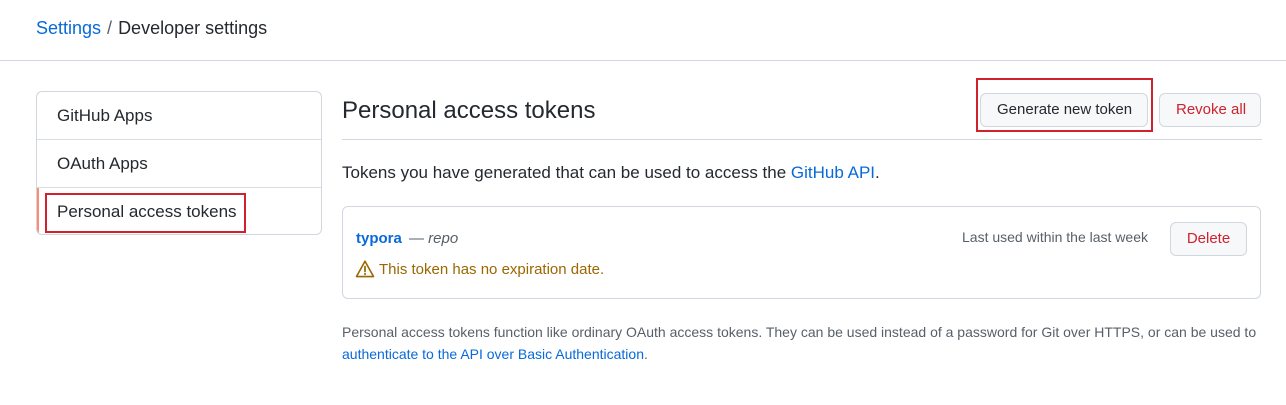  Describe the element at coordinates (147, 211) in the screenshot. I see `sidebar-item-label: Personal access tokens` at that location.